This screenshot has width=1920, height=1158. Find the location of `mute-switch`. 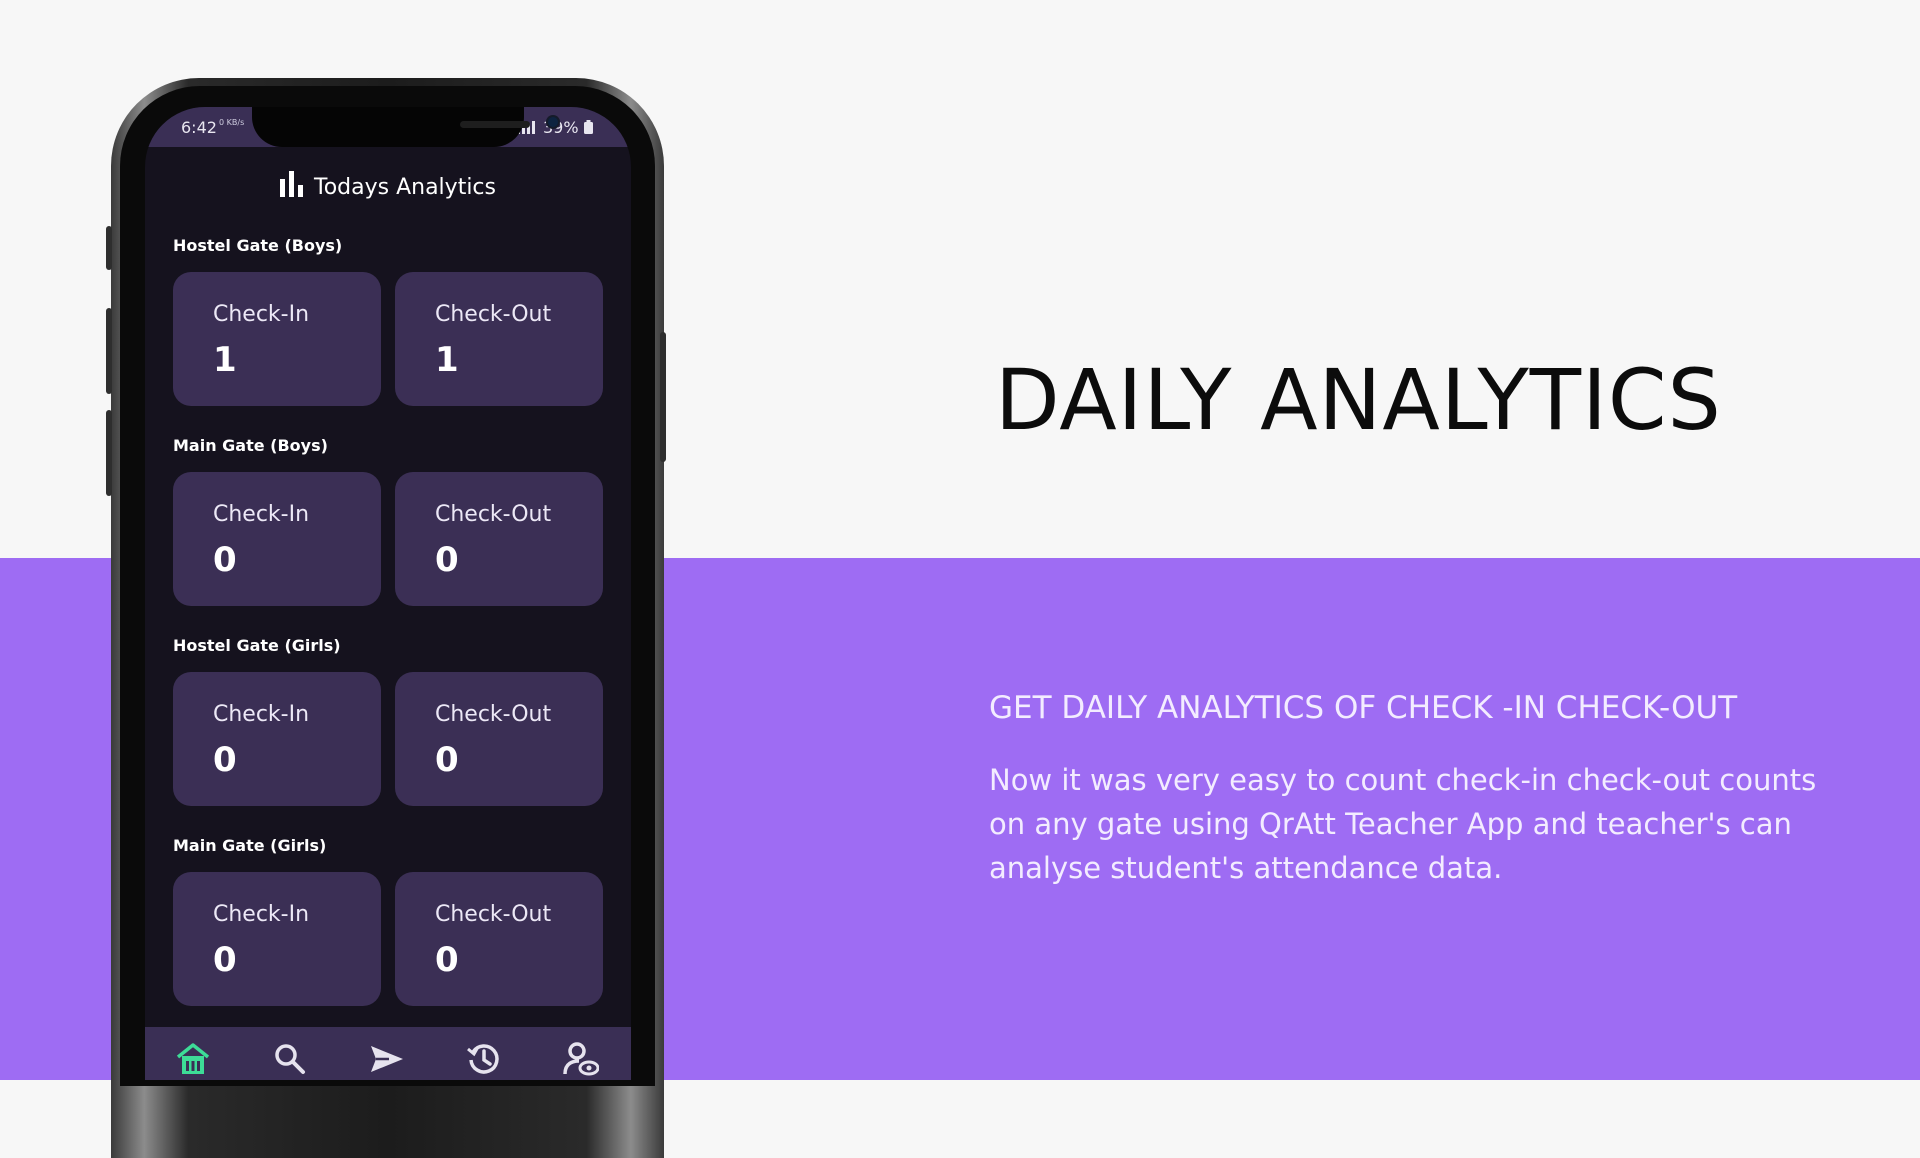

mute-switch is located at coordinates (109, 248).